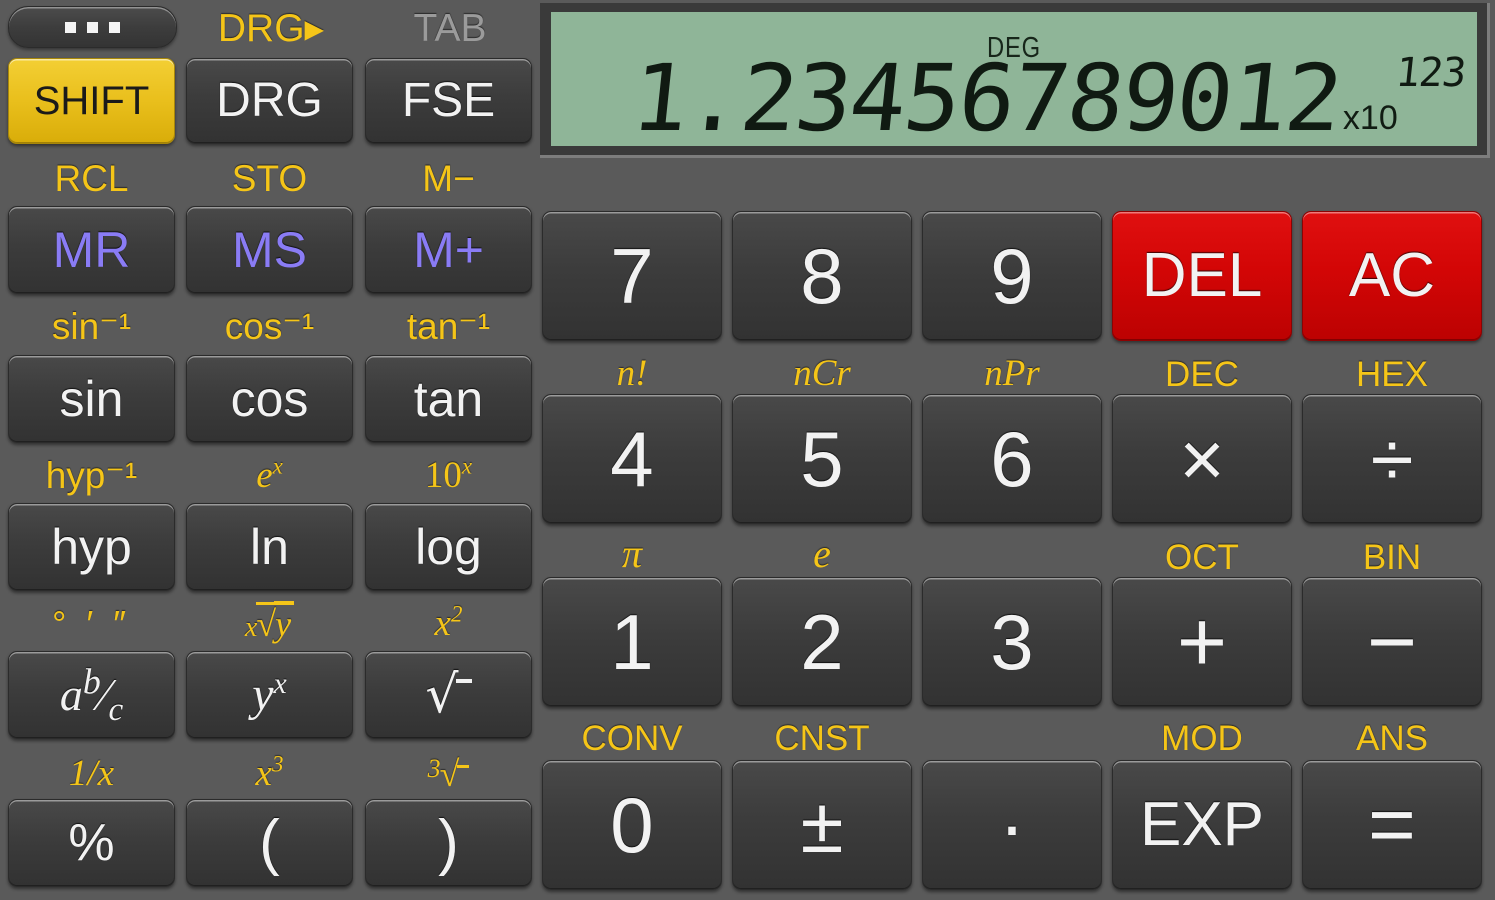  I want to click on x-root-y-glyph: x √y, so click(270, 622).